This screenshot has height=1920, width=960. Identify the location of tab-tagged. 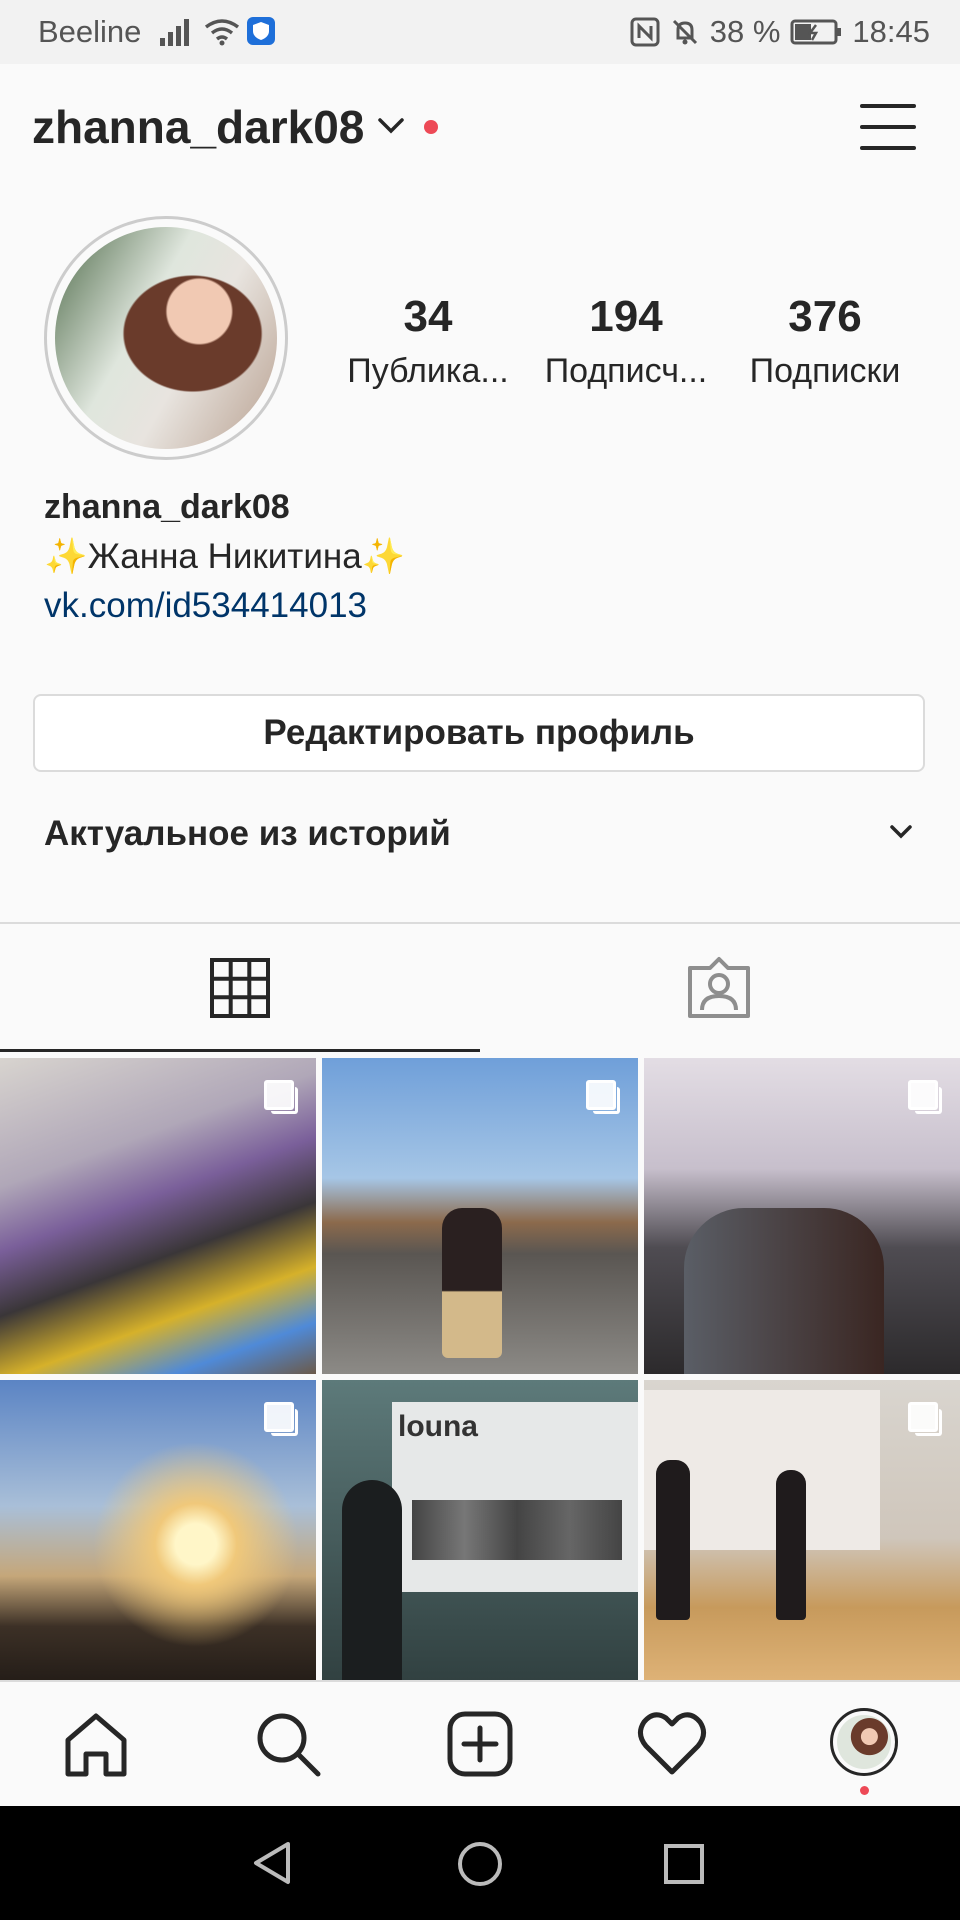
(720, 988).